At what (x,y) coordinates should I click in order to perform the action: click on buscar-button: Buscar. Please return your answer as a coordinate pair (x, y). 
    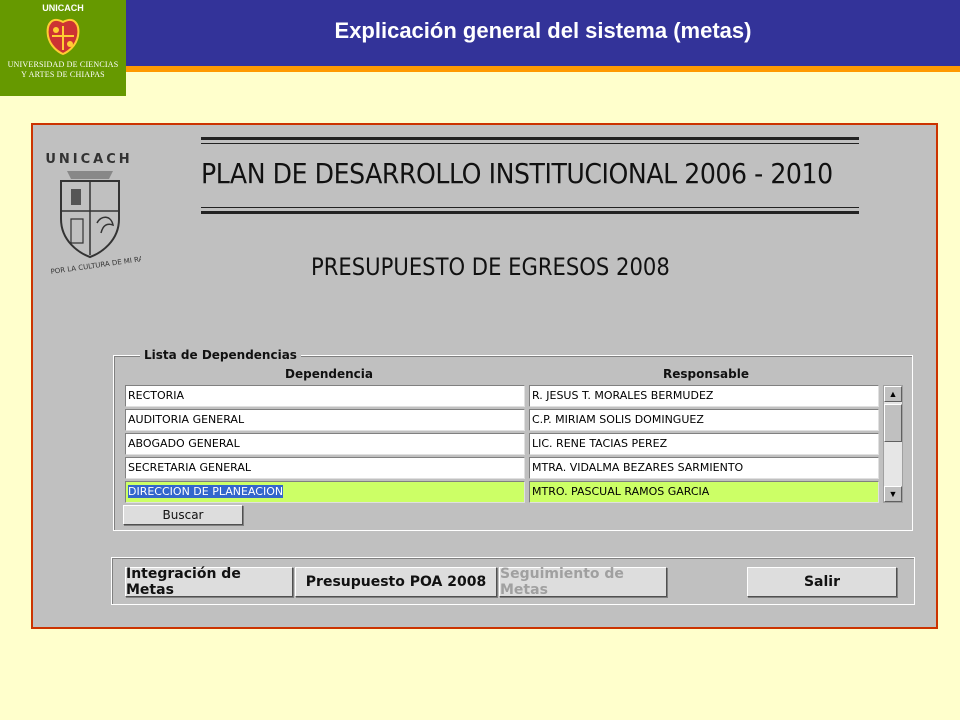
    Looking at the image, I should click on (183, 515).